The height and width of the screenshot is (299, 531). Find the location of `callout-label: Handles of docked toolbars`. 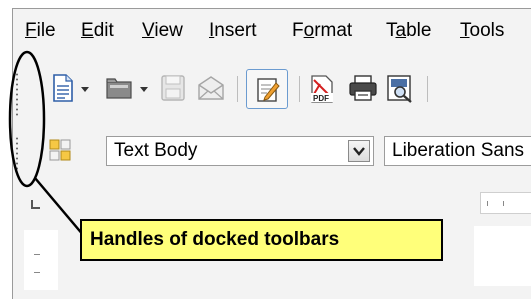

callout-label: Handles of docked toolbars is located at coordinates (261, 240).